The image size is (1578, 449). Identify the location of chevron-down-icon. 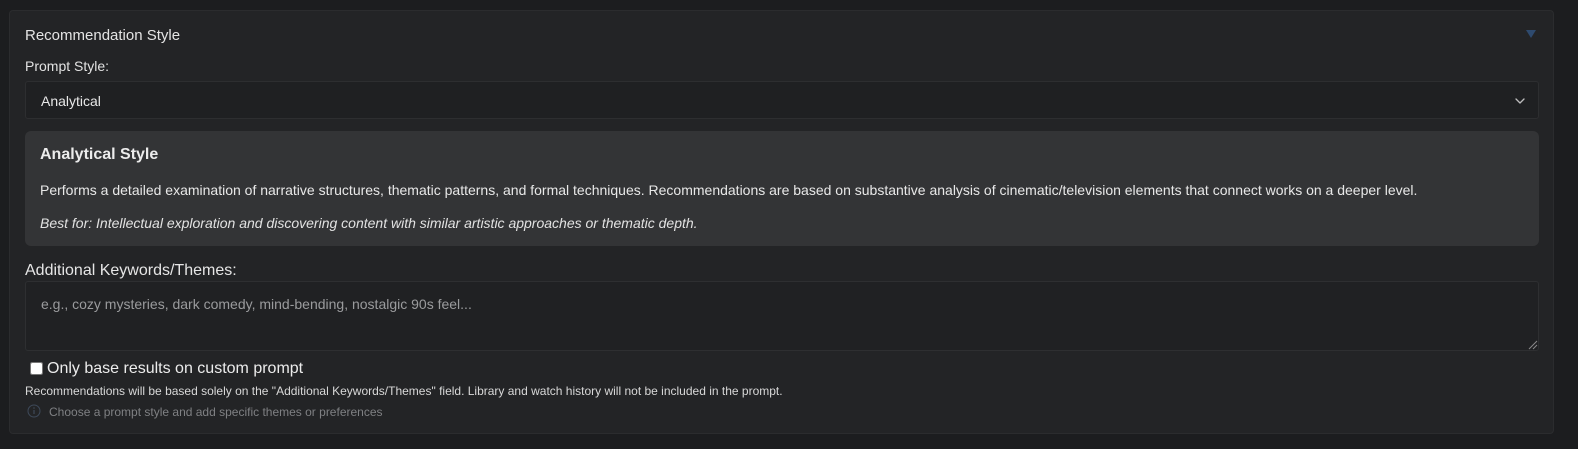
(1520, 101).